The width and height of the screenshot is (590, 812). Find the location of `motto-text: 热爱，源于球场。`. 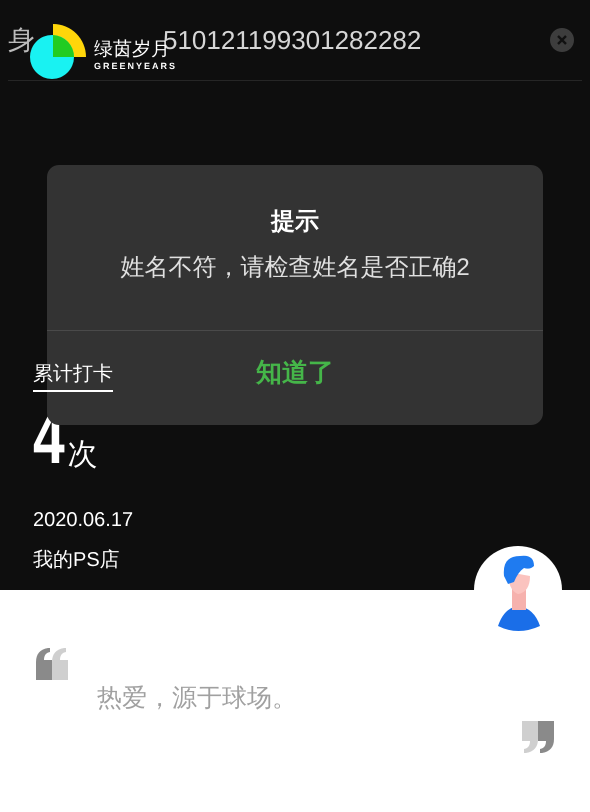

motto-text: 热爱，源于球场。 is located at coordinates (197, 698).